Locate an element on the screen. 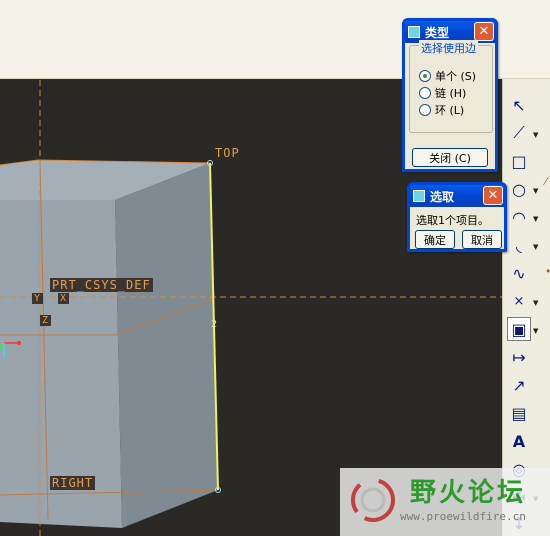  radio-single-button is located at coordinates (425, 76).